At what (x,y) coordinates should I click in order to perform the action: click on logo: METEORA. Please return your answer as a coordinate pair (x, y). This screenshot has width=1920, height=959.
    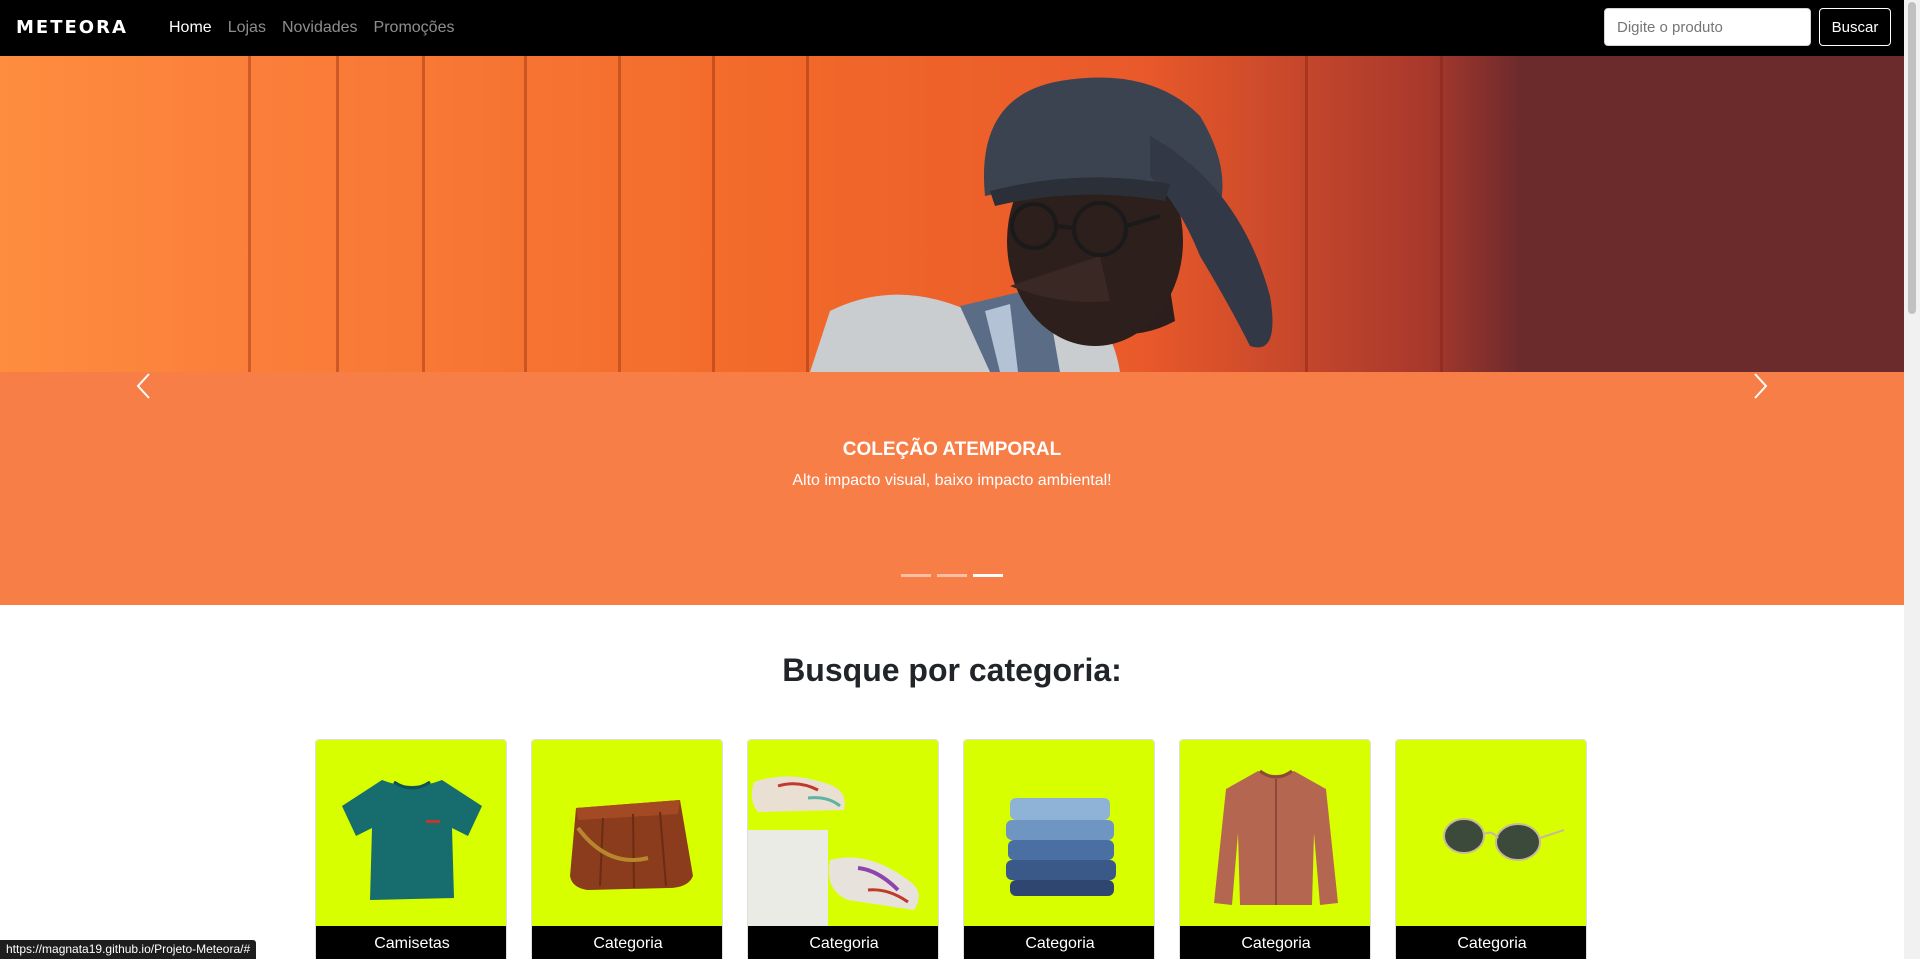
    Looking at the image, I should click on (72, 27).